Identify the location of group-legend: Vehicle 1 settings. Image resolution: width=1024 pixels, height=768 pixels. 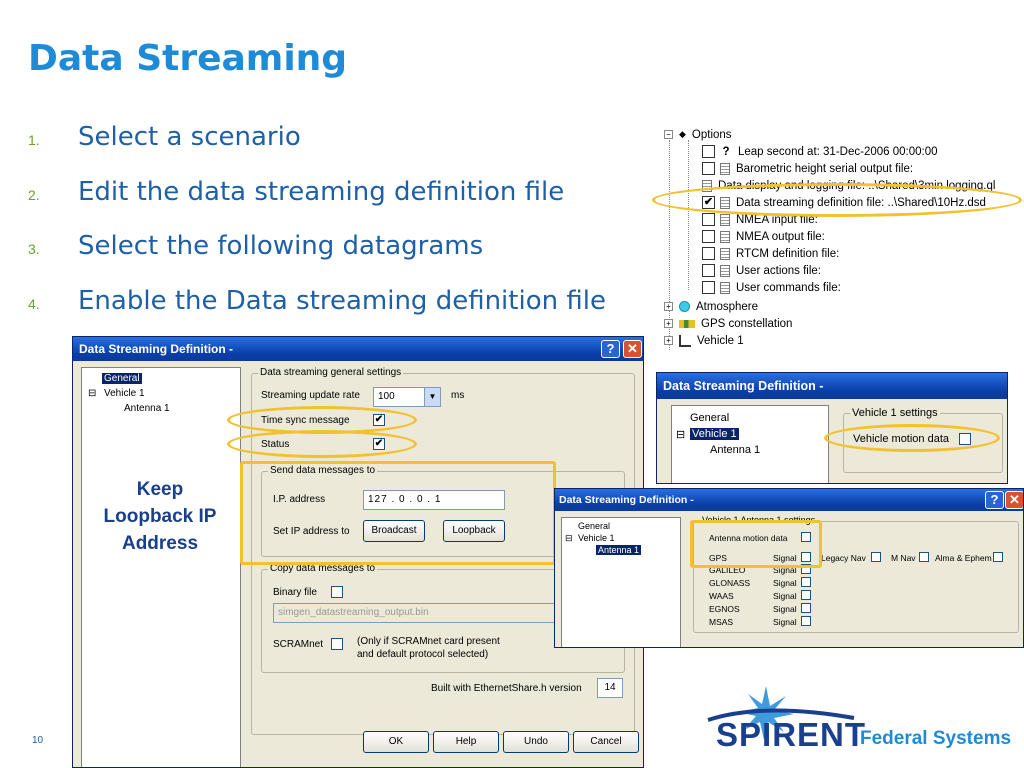
(895, 413).